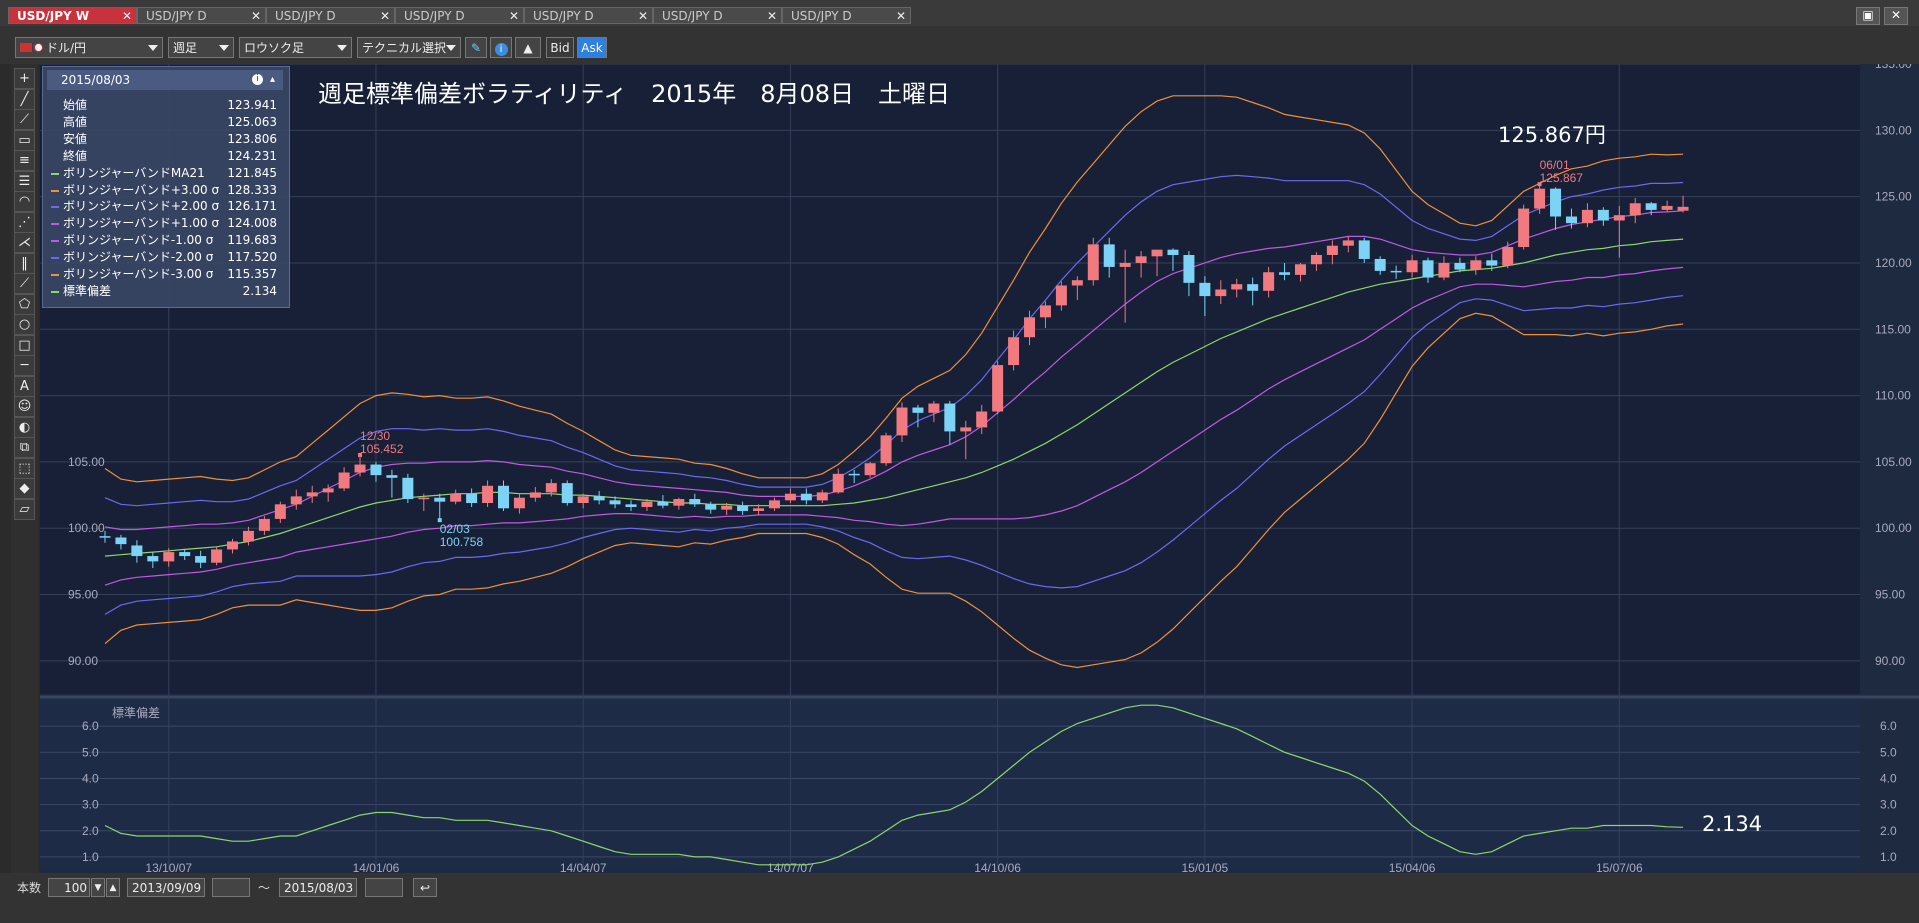  What do you see at coordinates (560, 47) in the screenshot?
I see `bid-button: Bid` at bounding box center [560, 47].